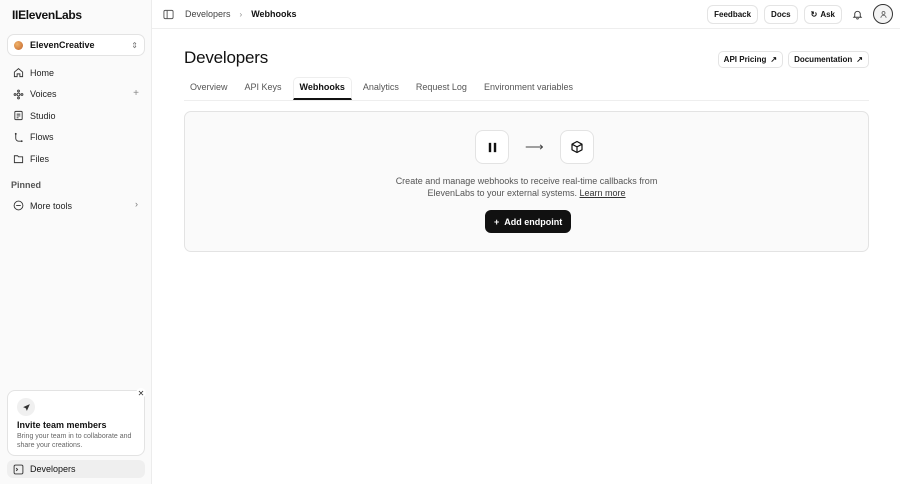 Image resolution: width=900 pixels, height=484 pixels. Describe the element at coordinates (603, 193) in the screenshot. I see `learn-more-link: Learn more` at that location.